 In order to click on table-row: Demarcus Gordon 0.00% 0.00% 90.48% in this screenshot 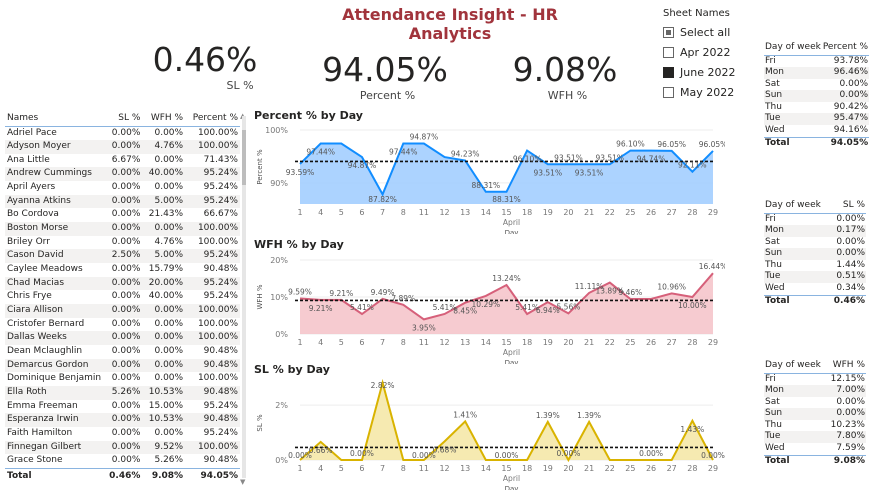, I will do `click(122, 365)`.